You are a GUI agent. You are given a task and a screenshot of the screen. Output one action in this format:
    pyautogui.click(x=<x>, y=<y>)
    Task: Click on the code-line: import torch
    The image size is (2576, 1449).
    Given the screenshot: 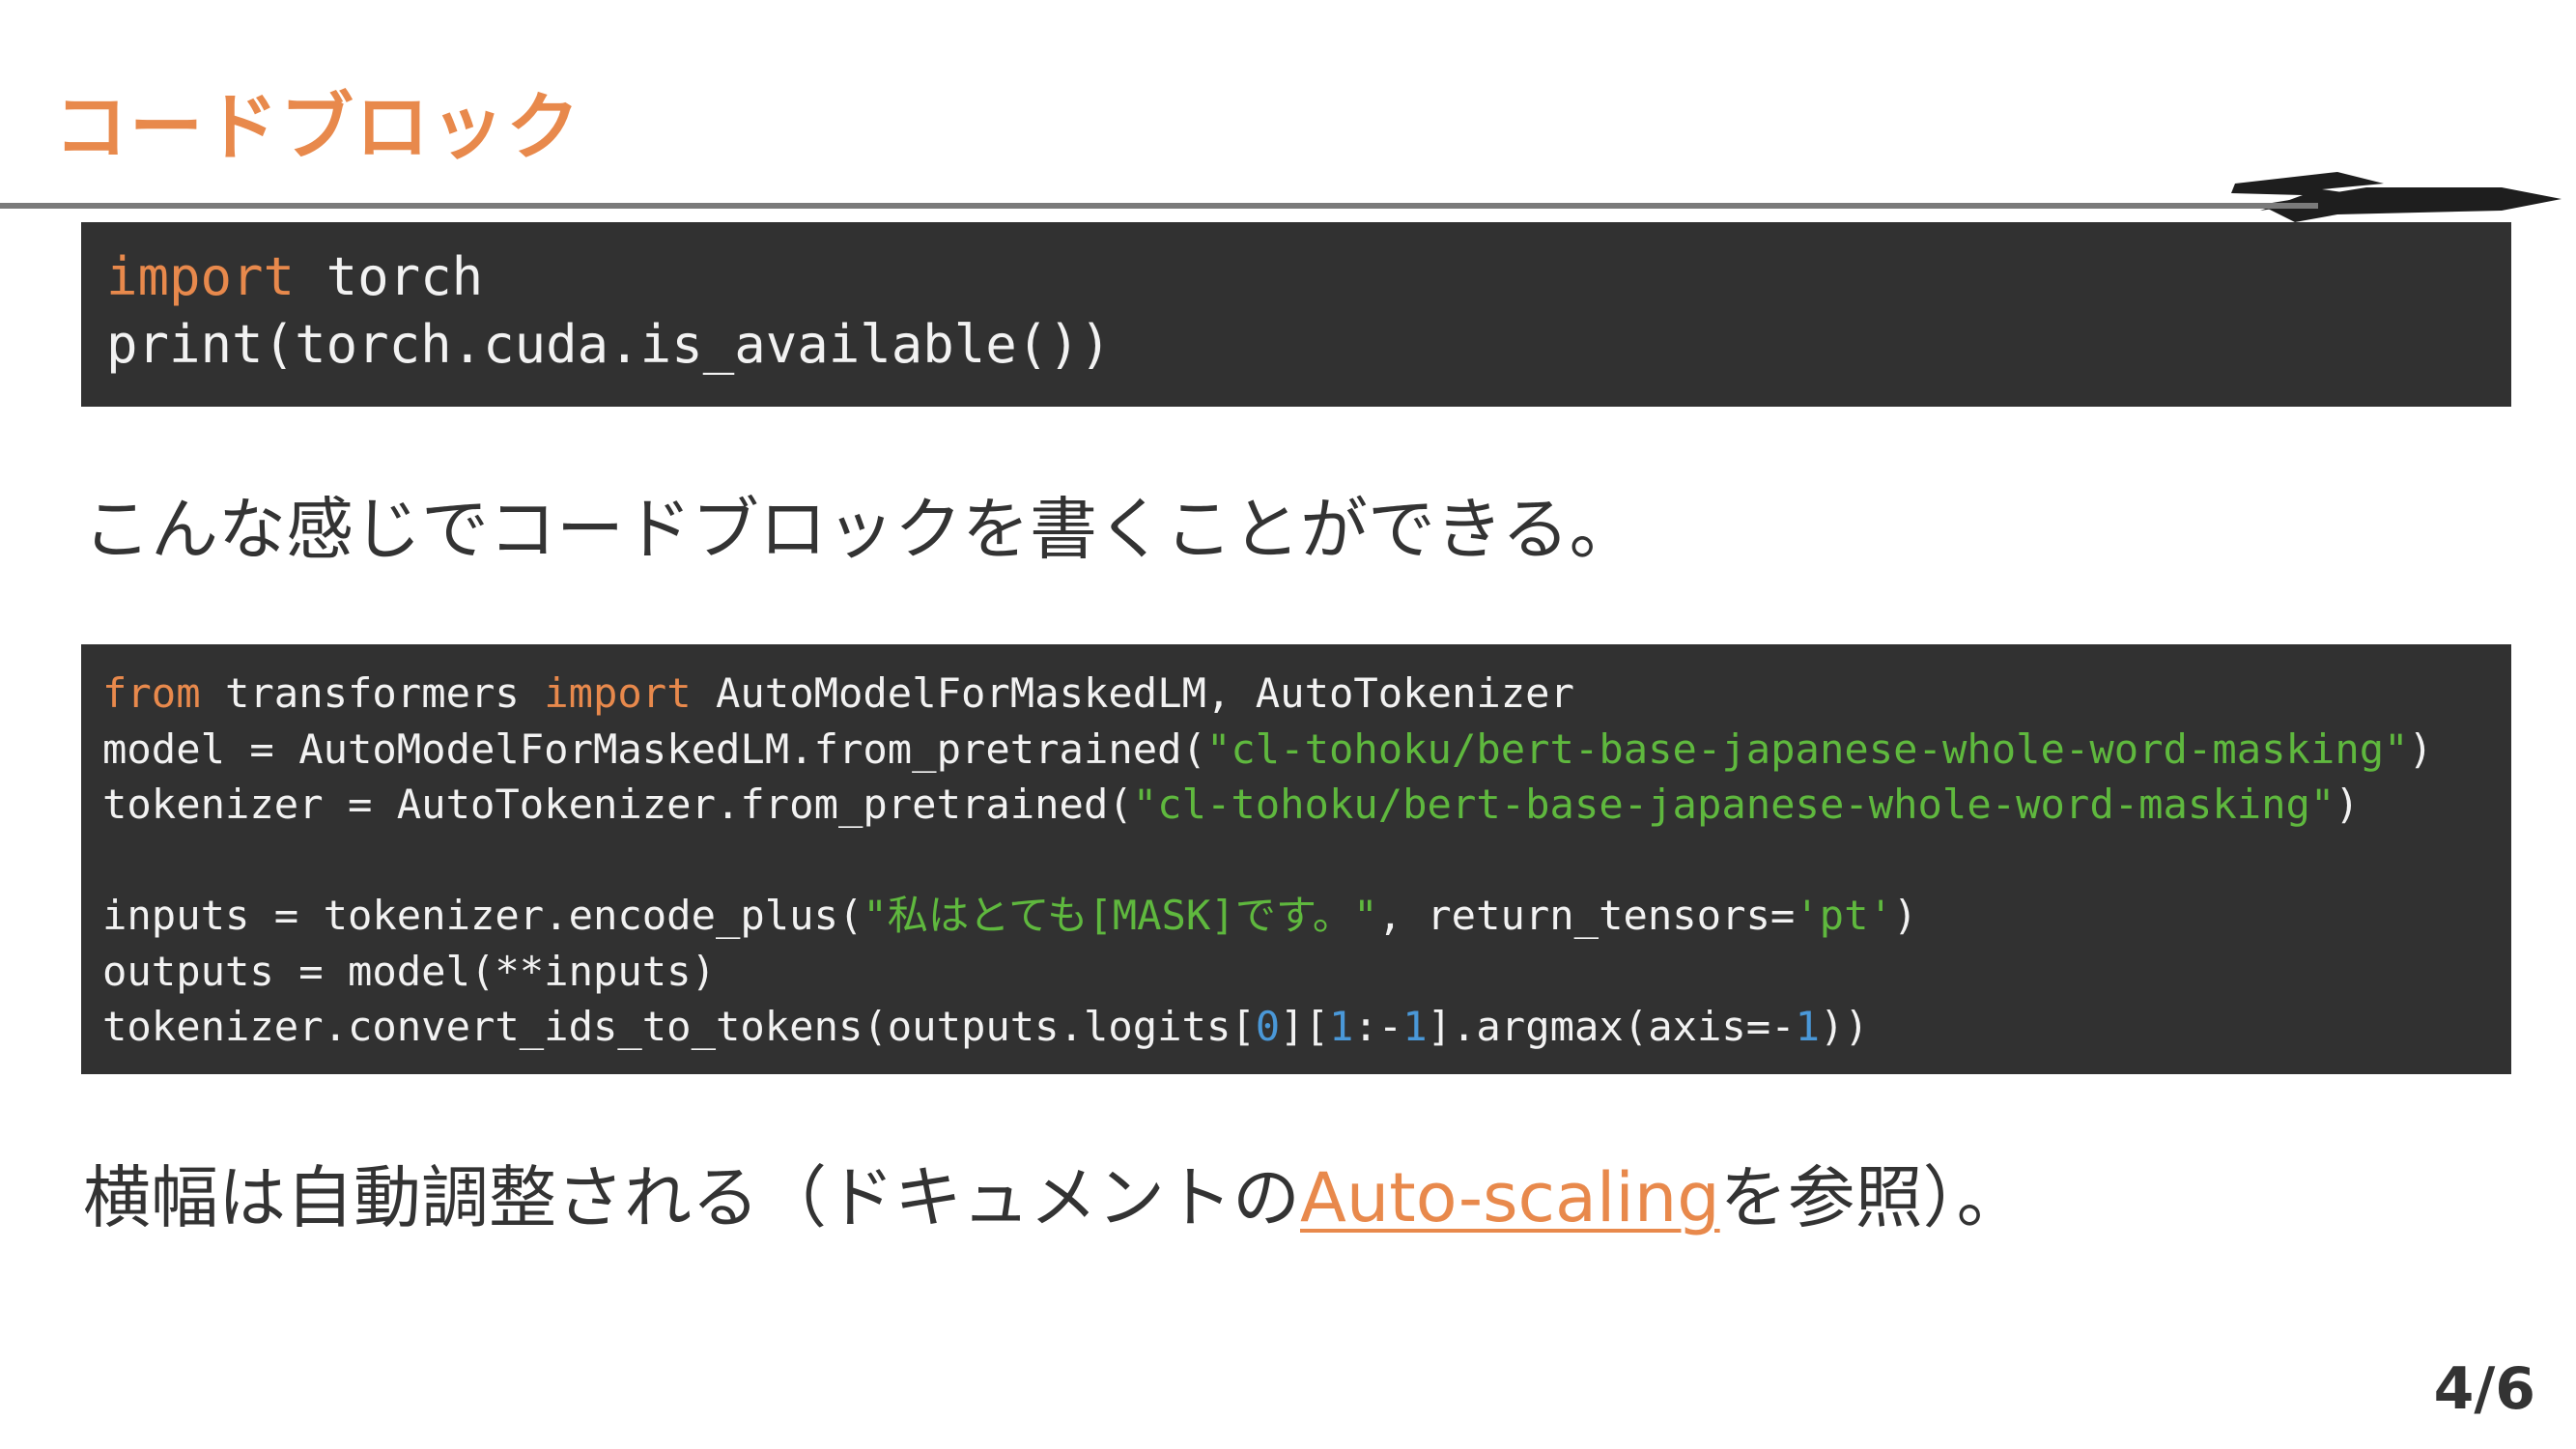 What is the action you would take?
    pyautogui.click(x=1296, y=277)
    